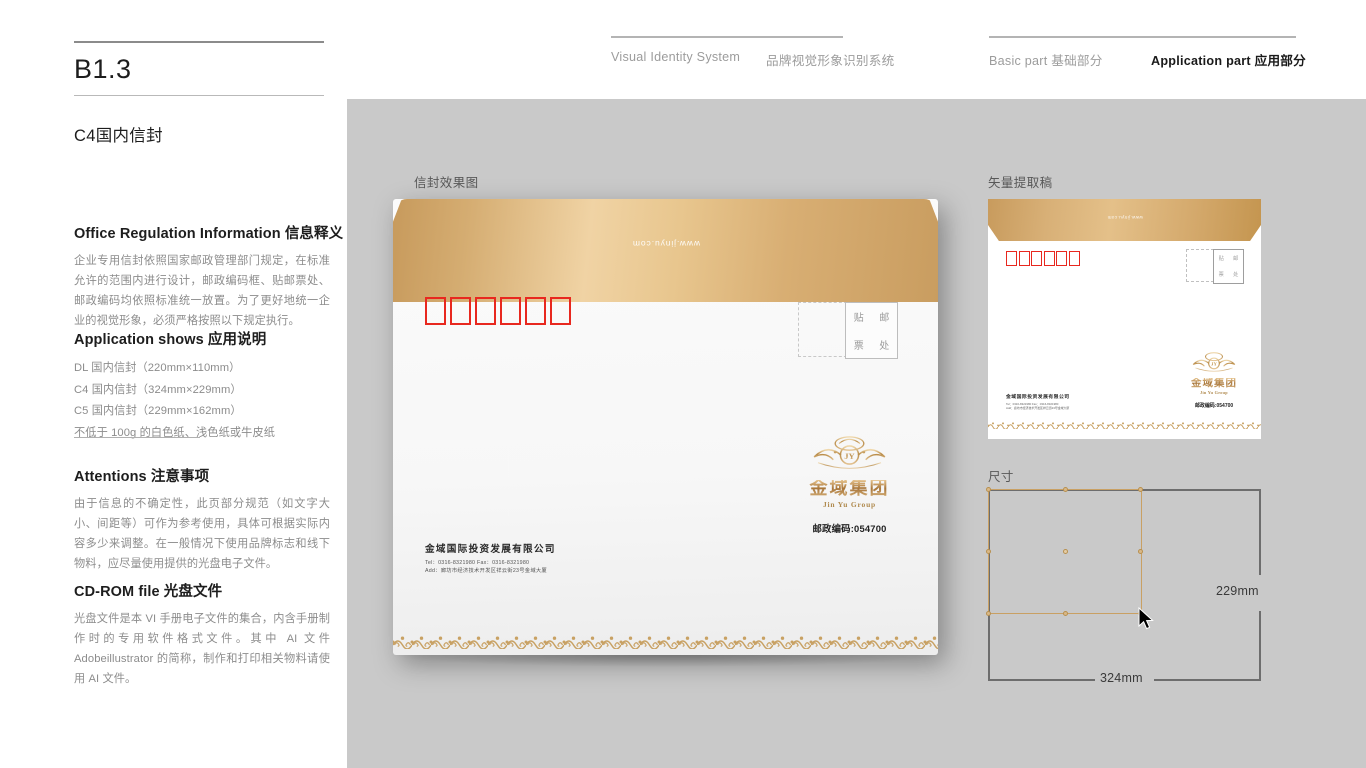  Describe the element at coordinates (209, 234) in the screenshot. I see `section-office-regulation-title: Office Regulation Information 信息释义` at that location.